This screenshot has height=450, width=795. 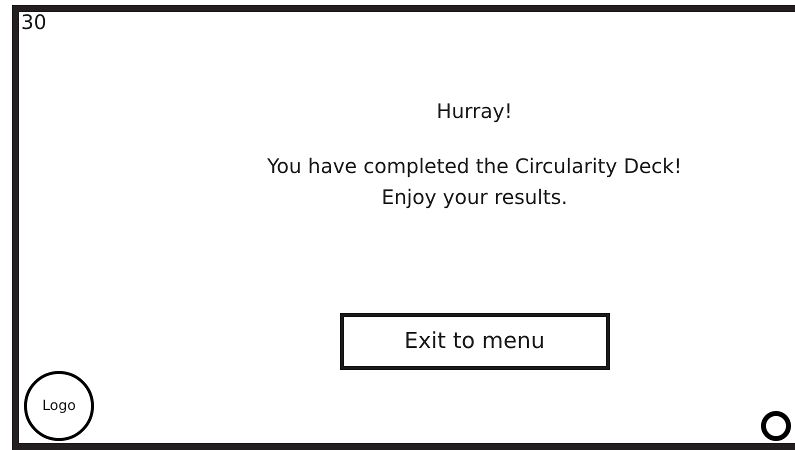 What do you see at coordinates (475, 341) in the screenshot?
I see `exit-button: Exit to menu` at bounding box center [475, 341].